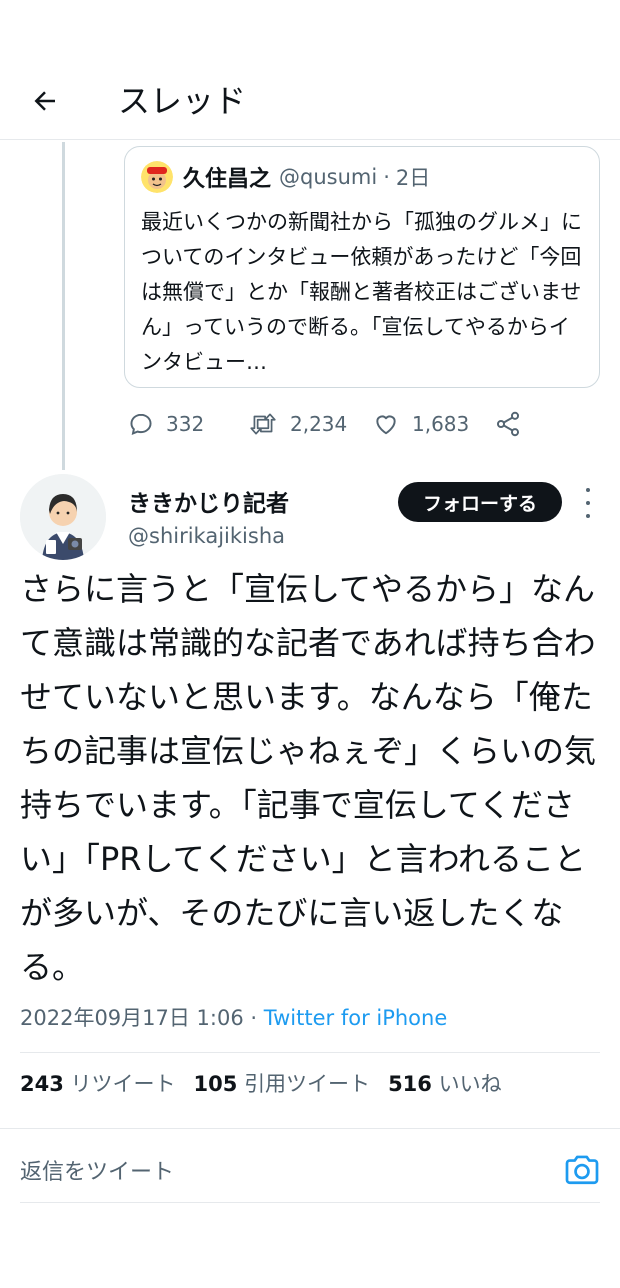 This screenshot has width=620, height=1288. Describe the element at coordinates (441, 424) in the screenshot. I see `like-count: 1,683` at that location.